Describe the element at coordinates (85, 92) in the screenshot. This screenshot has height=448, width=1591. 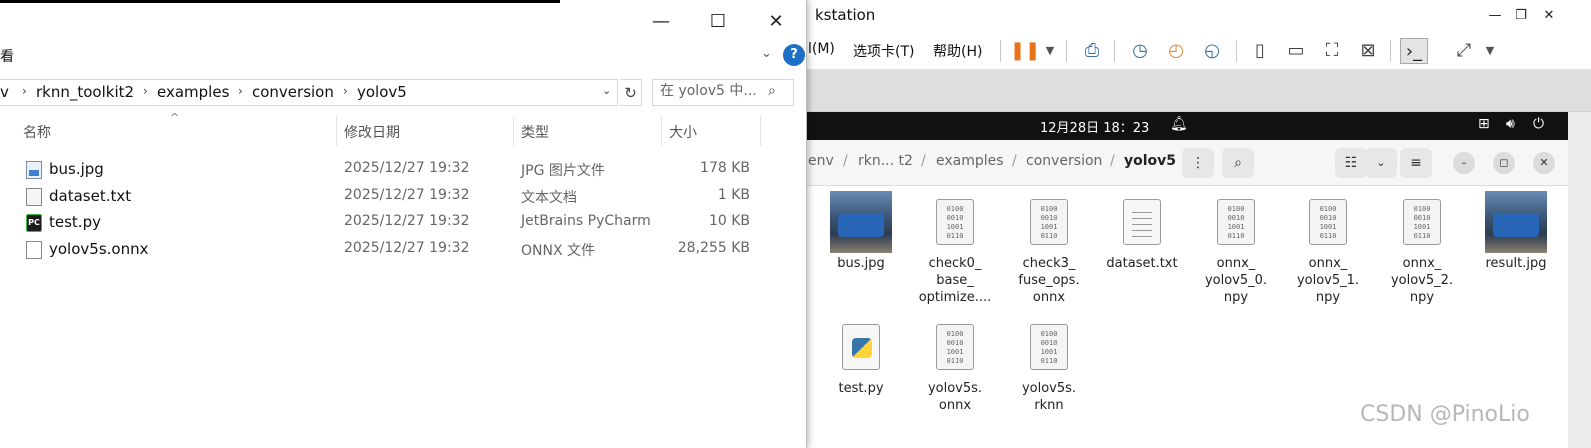
I see `address-crumb-rknn-toolkit2: rknn_toolkit2` at that location.